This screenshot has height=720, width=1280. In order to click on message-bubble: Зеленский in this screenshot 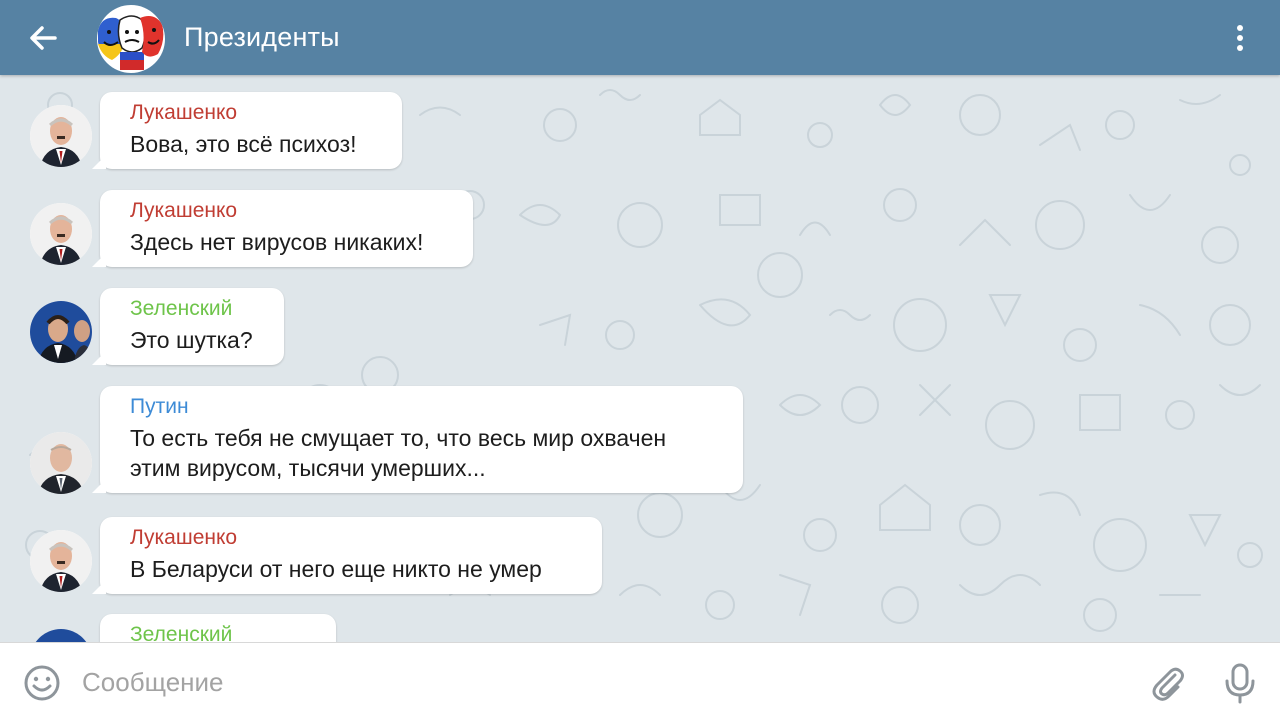, I will do `click(218, 628)`.